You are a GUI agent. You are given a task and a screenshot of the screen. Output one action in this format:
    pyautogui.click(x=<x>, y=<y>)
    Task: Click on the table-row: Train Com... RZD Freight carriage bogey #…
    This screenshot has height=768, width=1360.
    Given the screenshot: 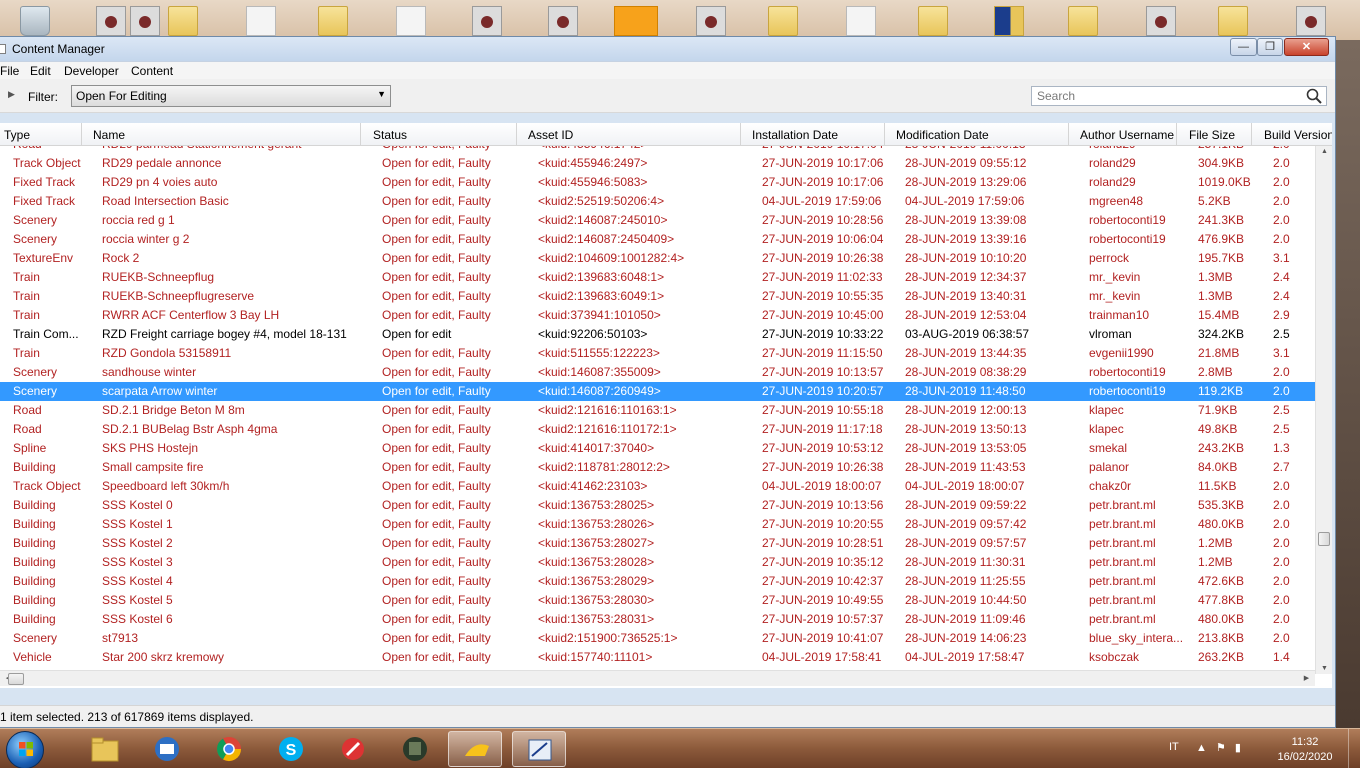 What is the action you would take?
    pyautogui.click(x=657, y=334)
    